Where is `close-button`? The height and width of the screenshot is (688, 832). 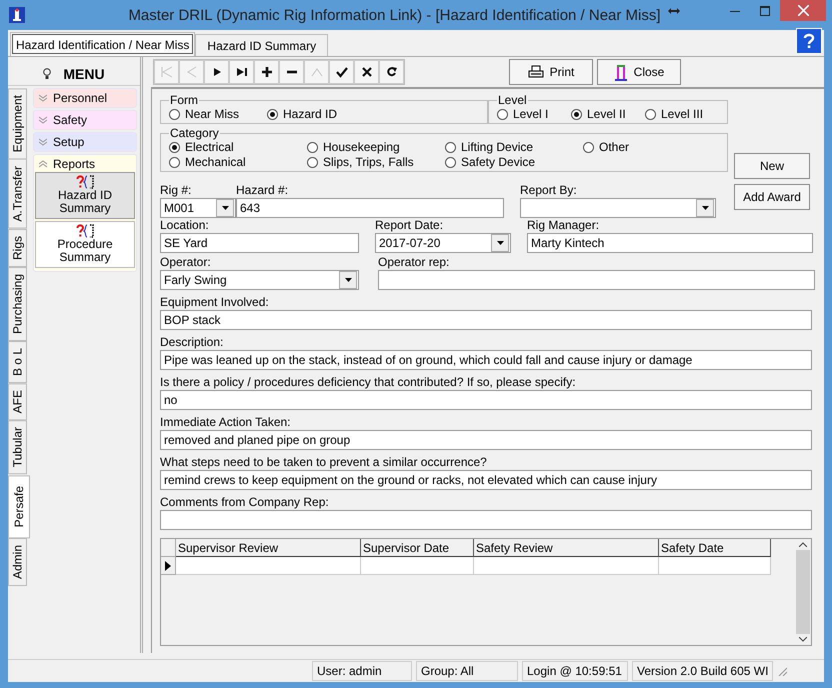 close-button is located at coordinates (803, 10).